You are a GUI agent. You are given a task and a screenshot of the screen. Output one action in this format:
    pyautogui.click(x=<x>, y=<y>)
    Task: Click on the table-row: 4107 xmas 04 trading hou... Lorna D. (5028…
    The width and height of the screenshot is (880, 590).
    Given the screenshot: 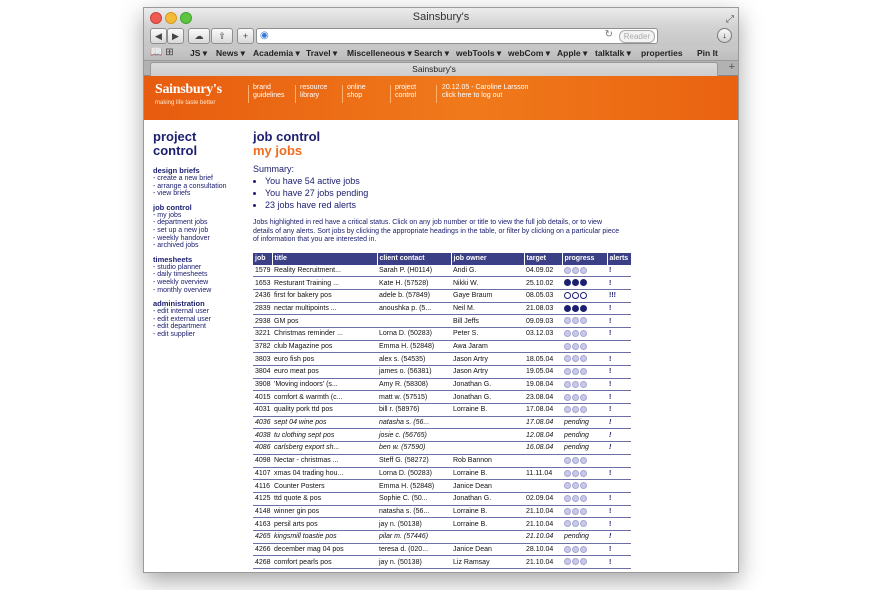 What is the action you would take?
    pyautogui.click(x=442, y=474)
    